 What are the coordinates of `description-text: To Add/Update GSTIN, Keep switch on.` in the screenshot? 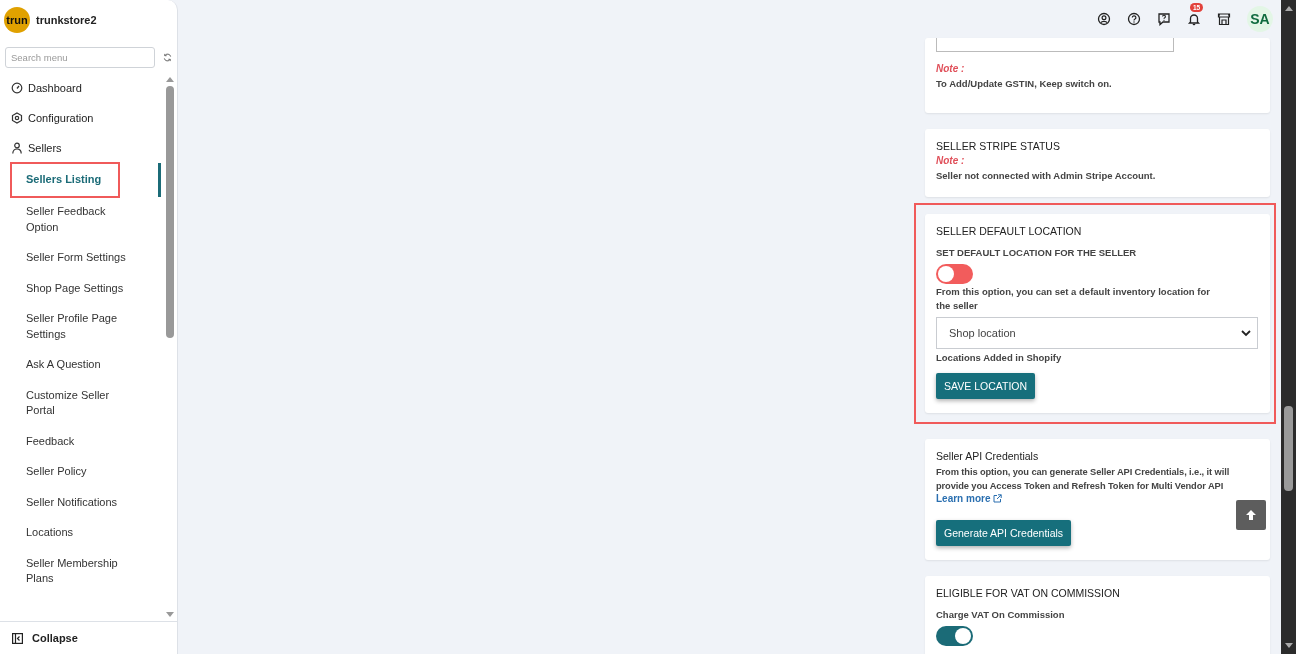 It's located at (1024, 84).